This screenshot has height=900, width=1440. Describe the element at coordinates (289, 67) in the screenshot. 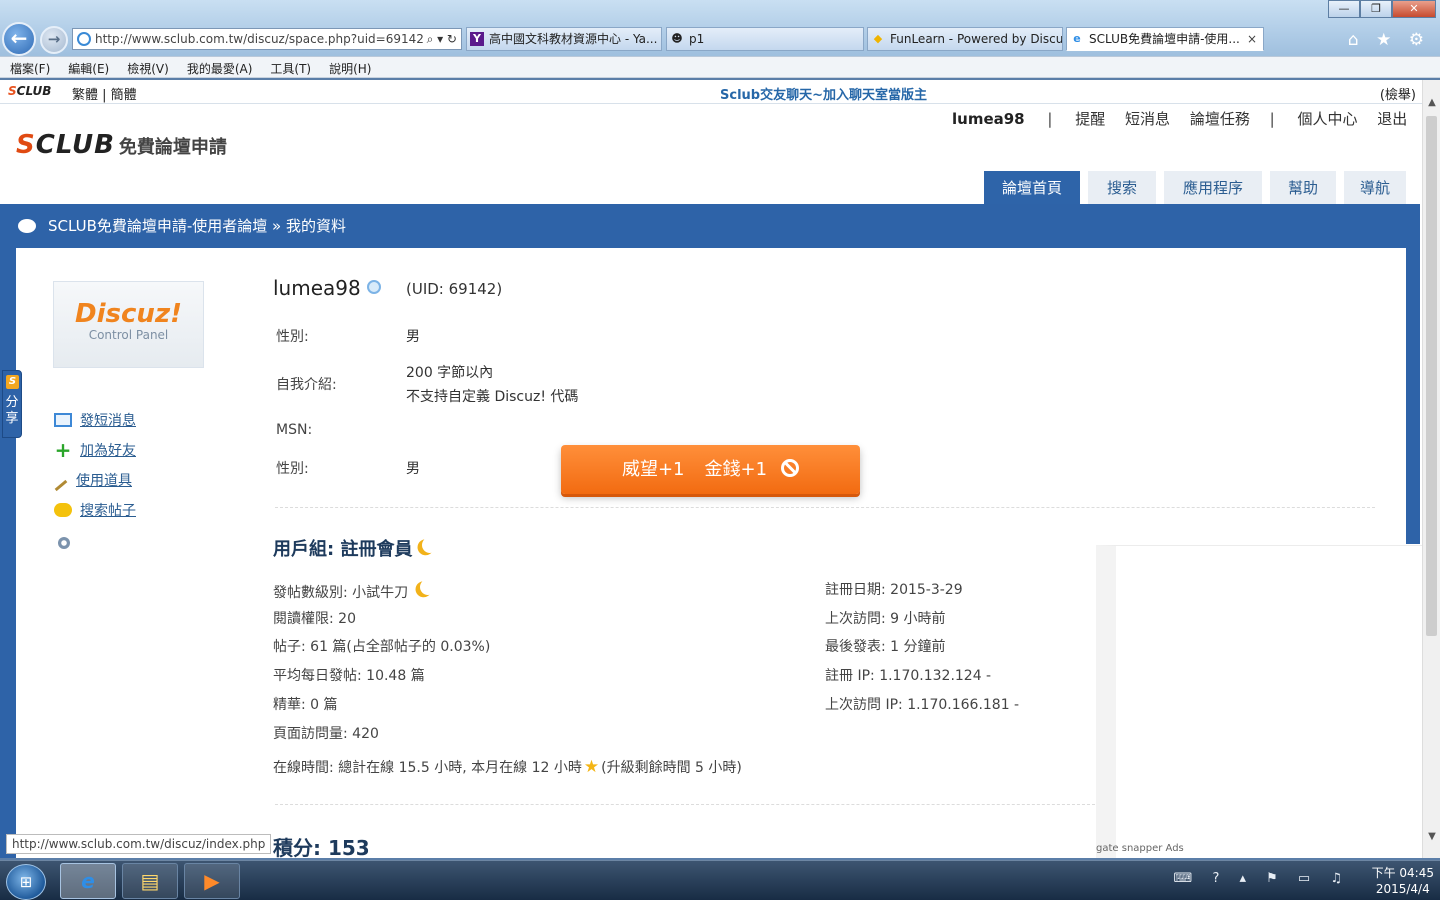

I see `menu-tools: 工具(T)` at that location.